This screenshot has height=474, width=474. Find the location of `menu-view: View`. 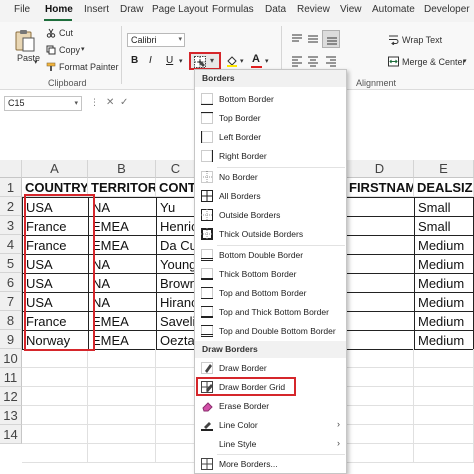

menu-view: View is located at coordinates (351, 9).